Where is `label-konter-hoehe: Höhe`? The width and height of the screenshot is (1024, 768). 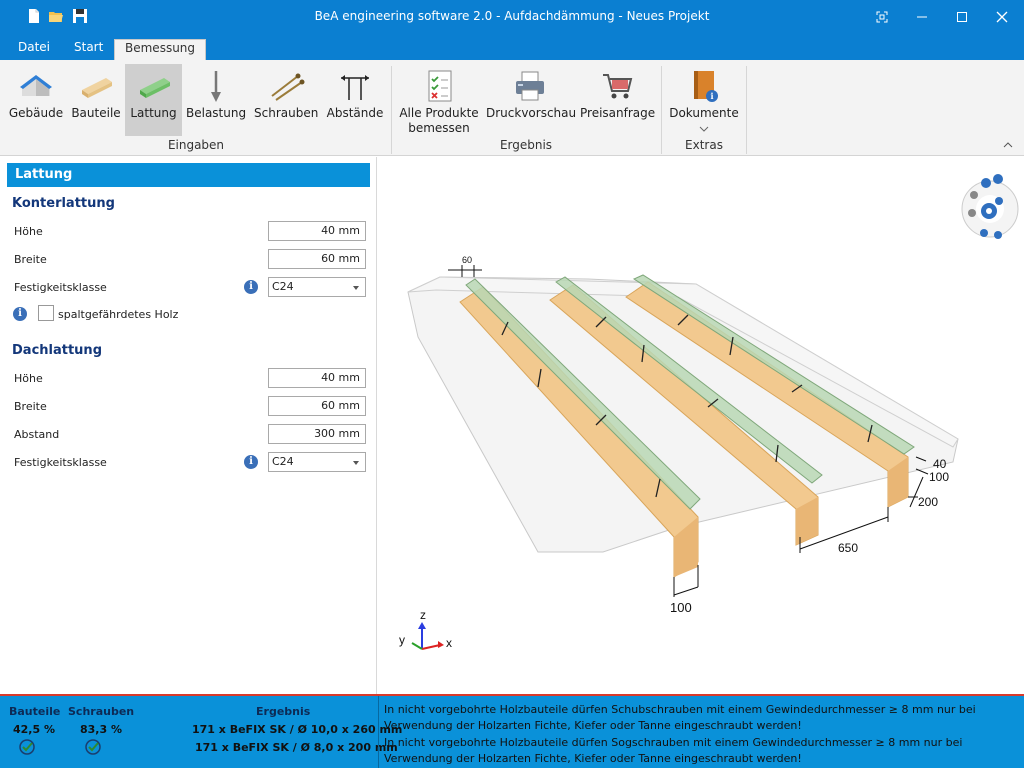
label-konter-hoehe: Höhe is located at coordinates (28, 231).